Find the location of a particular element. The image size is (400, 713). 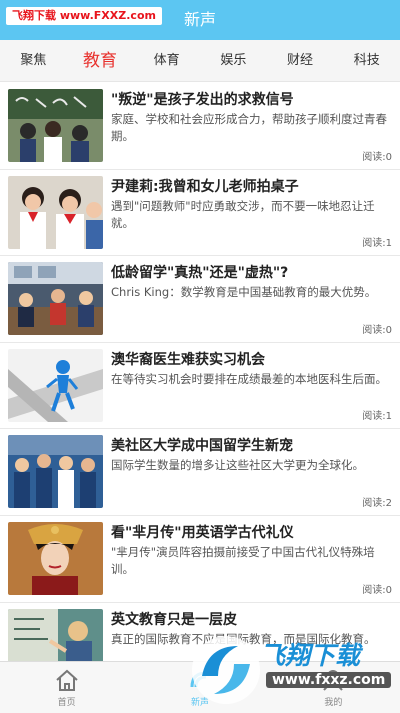

tab-entertainment: 娱乐 is located at coordinates (233, 60).